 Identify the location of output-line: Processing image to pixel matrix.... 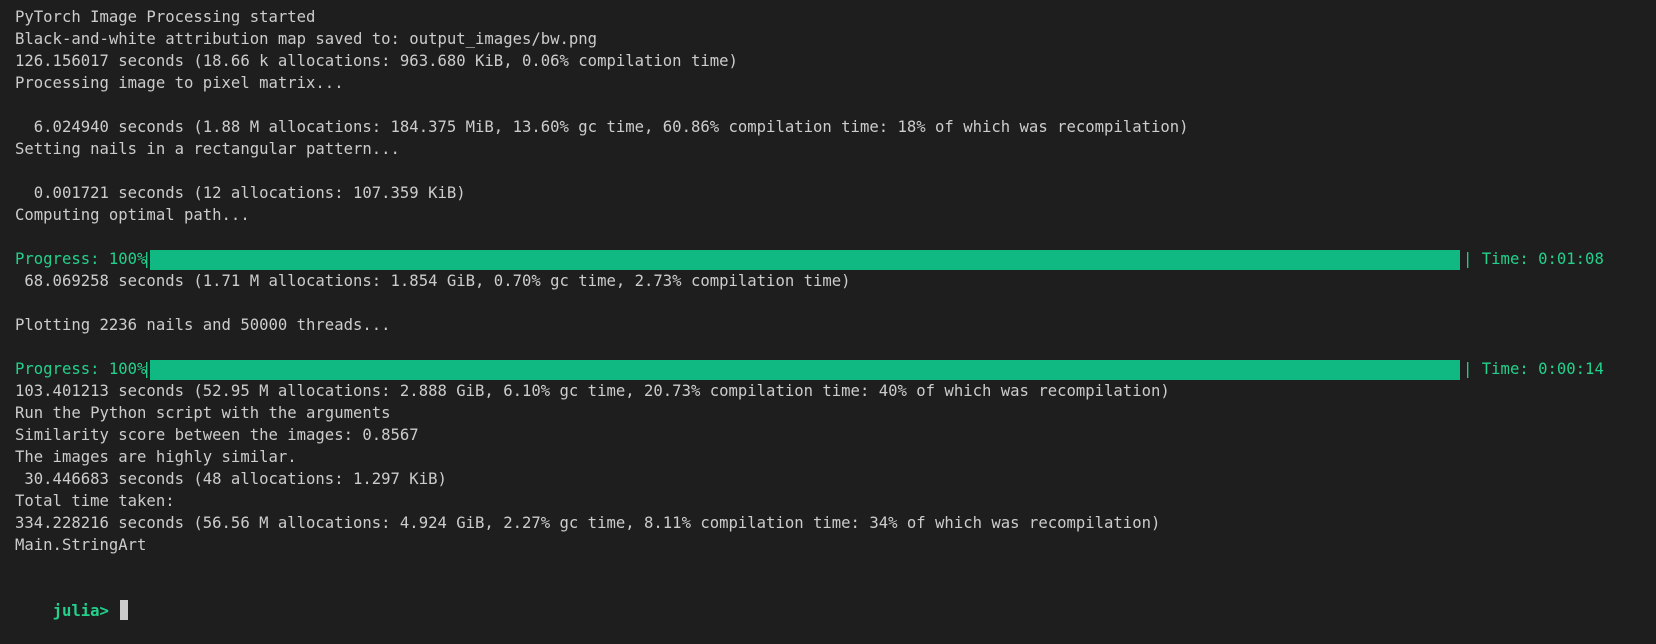
(179, 83).